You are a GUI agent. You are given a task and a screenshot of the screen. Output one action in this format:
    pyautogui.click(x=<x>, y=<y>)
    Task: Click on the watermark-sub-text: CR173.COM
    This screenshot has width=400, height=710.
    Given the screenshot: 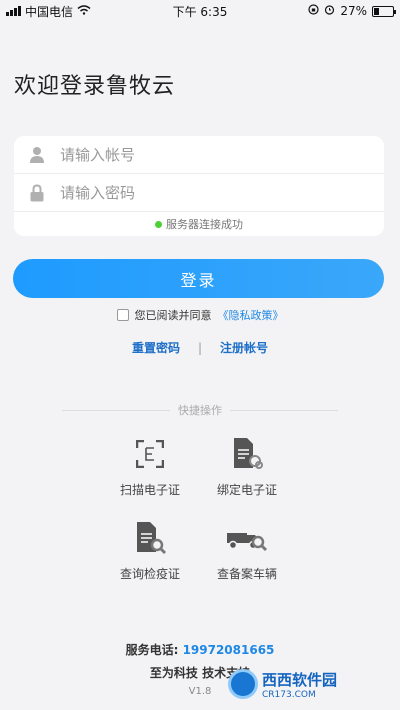 What is the action you would take?
    pyautogui.click(x=289, y=694)
    